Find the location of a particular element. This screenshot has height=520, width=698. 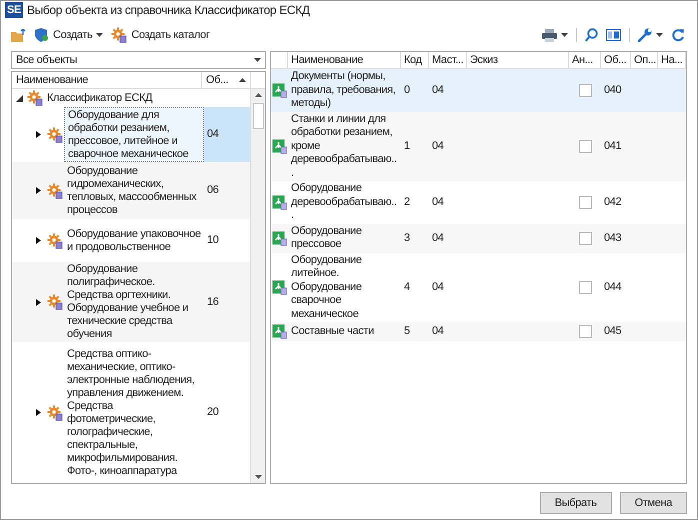

code-cell-text: 5 is located at coordinates (407, 331).